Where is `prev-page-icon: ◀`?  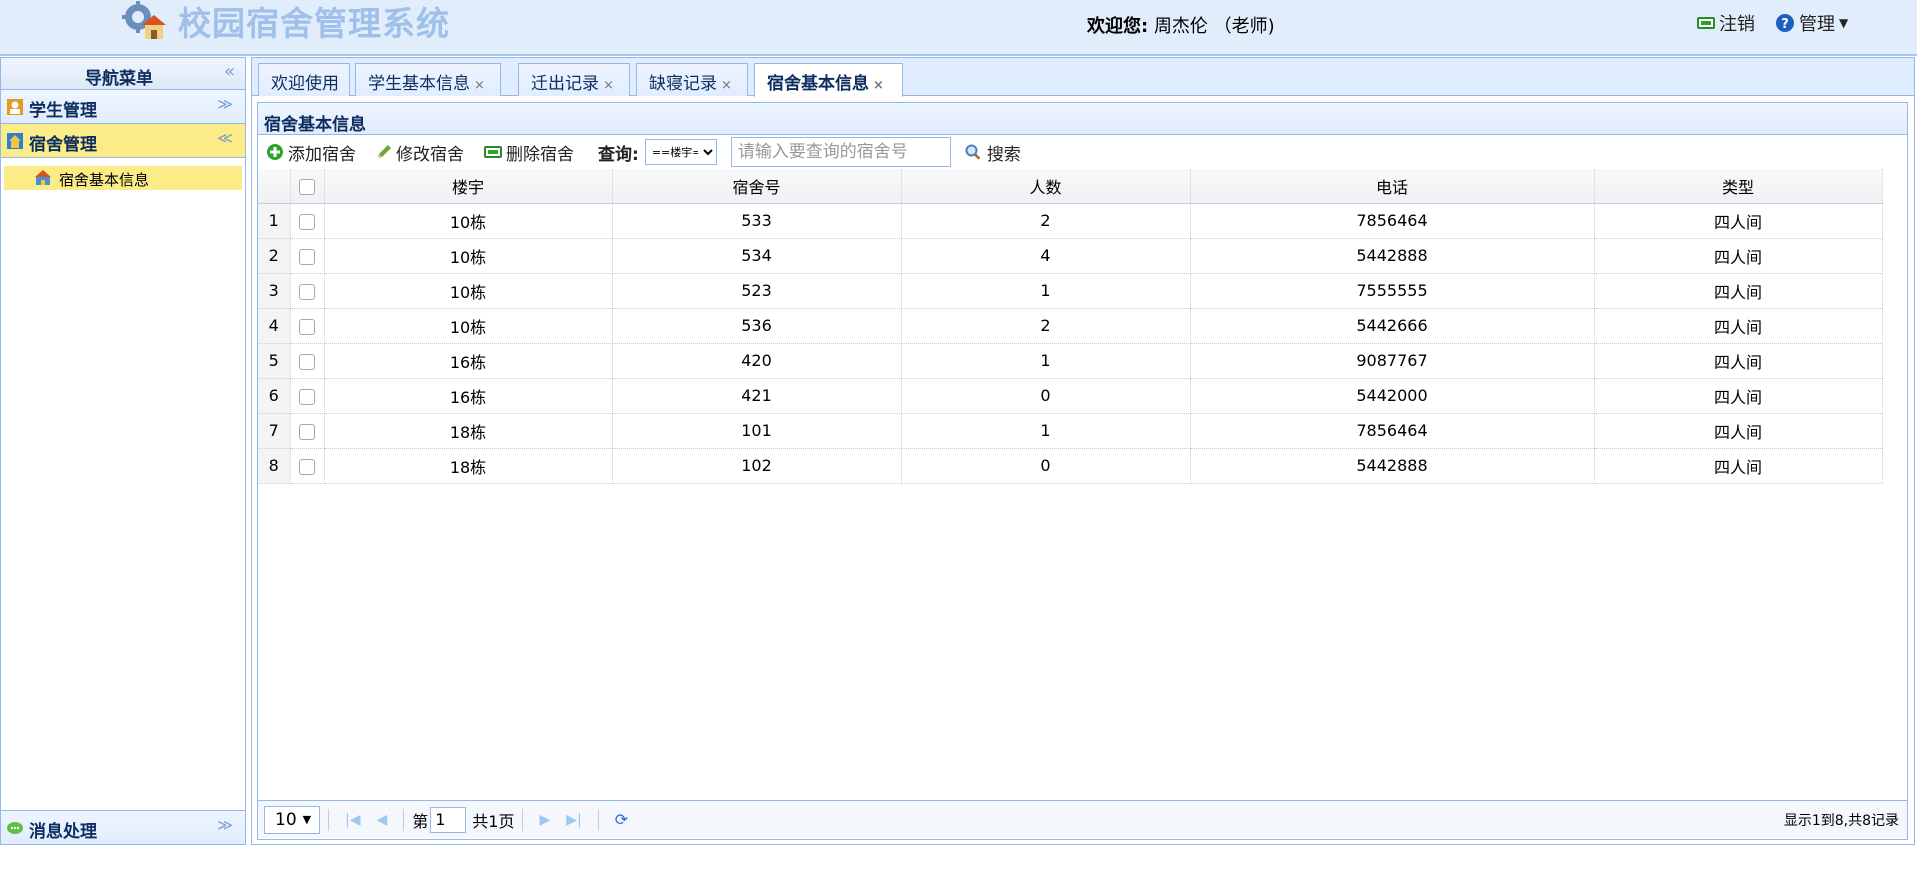
prev-page-icon: ◀ is located at coordinates (381, 820).